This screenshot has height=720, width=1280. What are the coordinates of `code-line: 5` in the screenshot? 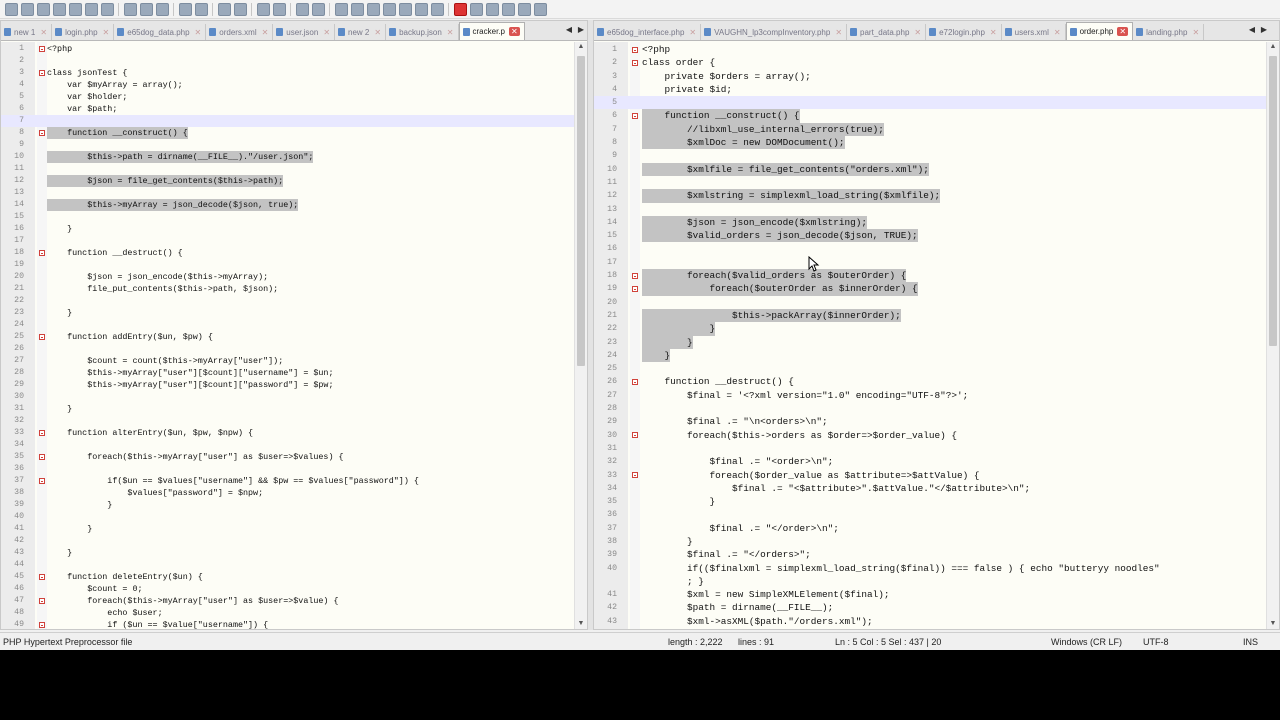 It's located at (930, 103).